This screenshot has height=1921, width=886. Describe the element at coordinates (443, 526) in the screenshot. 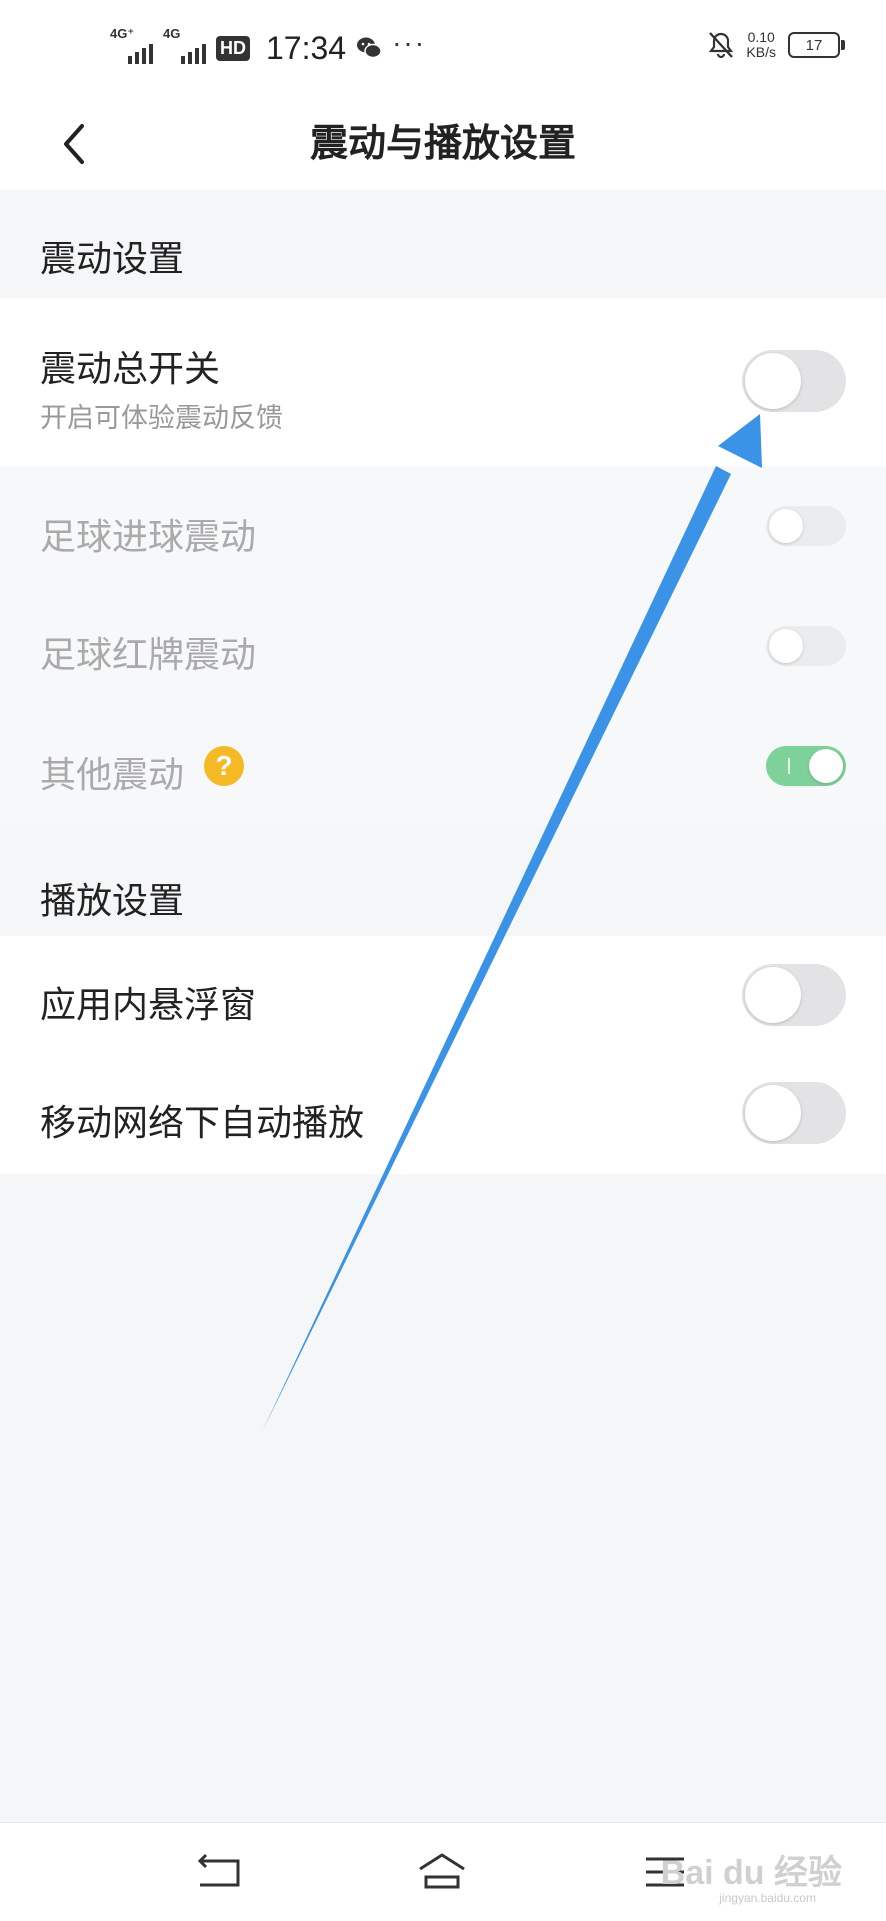

I see `list-item: 足球进球震动` at that location.